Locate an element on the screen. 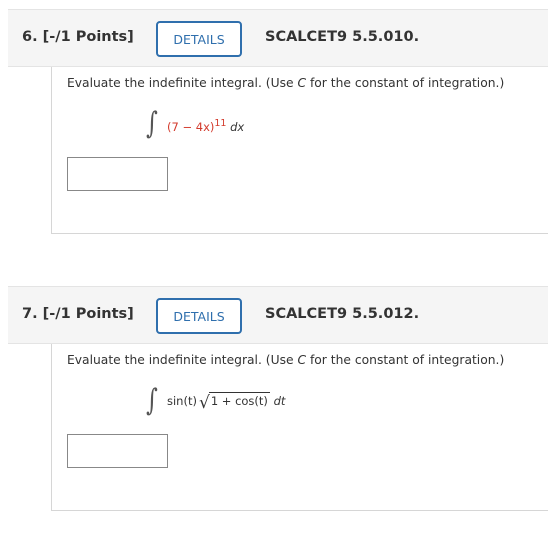 This screenshot has height=538, width=548. differential: dt is located at coordinates (279, 401).